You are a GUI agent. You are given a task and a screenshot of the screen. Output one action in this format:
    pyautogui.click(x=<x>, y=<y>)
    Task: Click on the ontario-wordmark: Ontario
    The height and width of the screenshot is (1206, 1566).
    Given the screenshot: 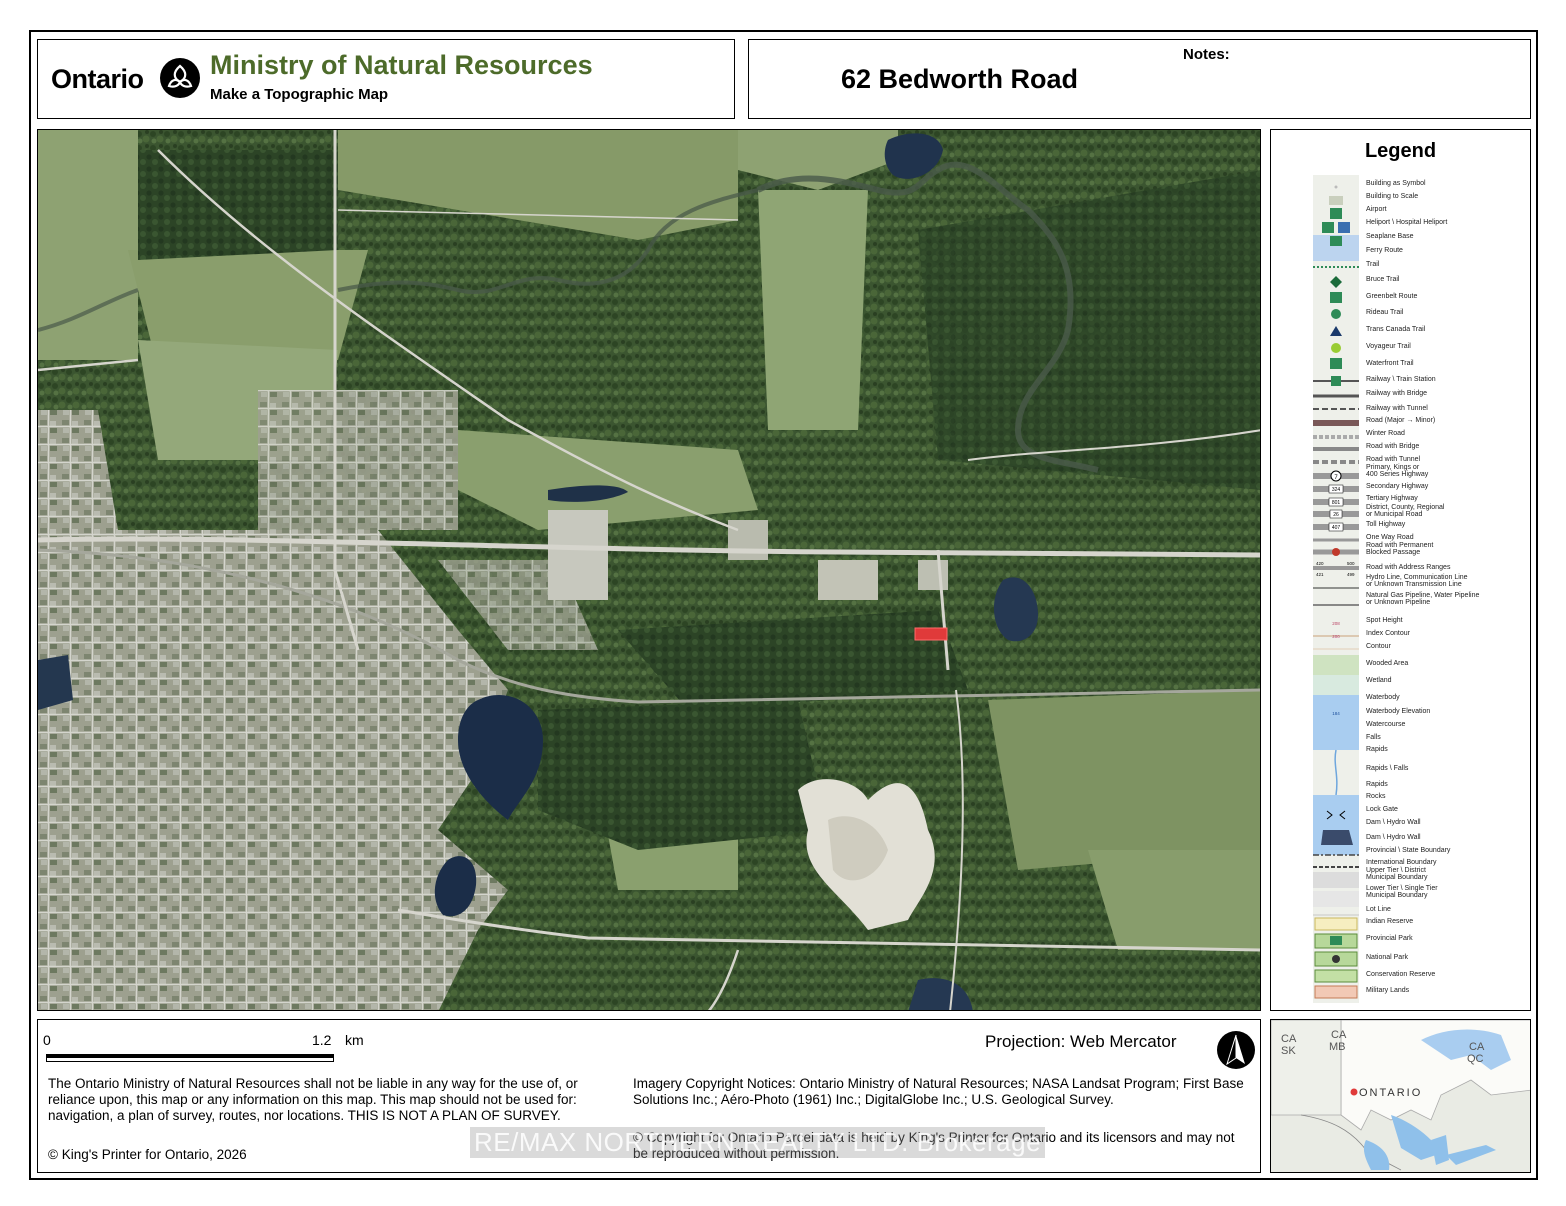 What is the action you would take?
    pyautogui.click(x=97, y=79)
    